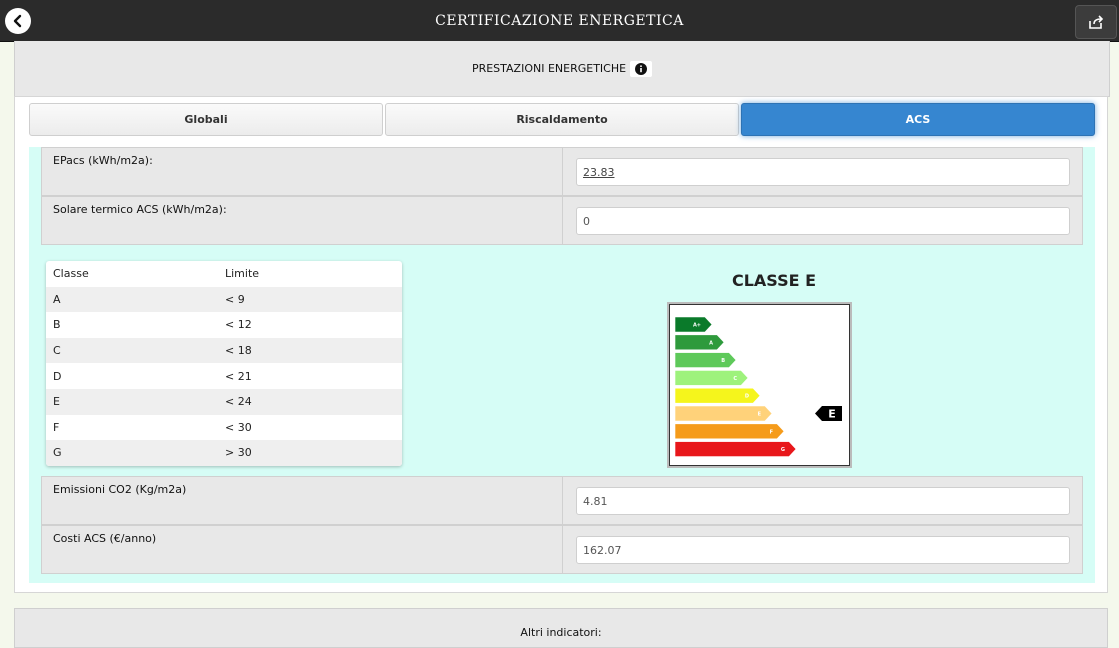  What do you see at coordinates (57, 376) in the screenshot?
I see `class-cell: D` at bounding box center [57, 376].